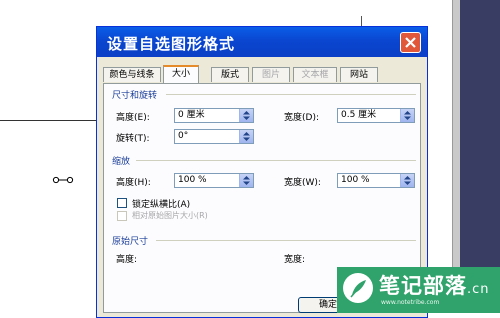 The image size is (500, 318). Describe the element at coordinates (121, 162) in the screenshot. I see `section-scale: 缩放` at that location.